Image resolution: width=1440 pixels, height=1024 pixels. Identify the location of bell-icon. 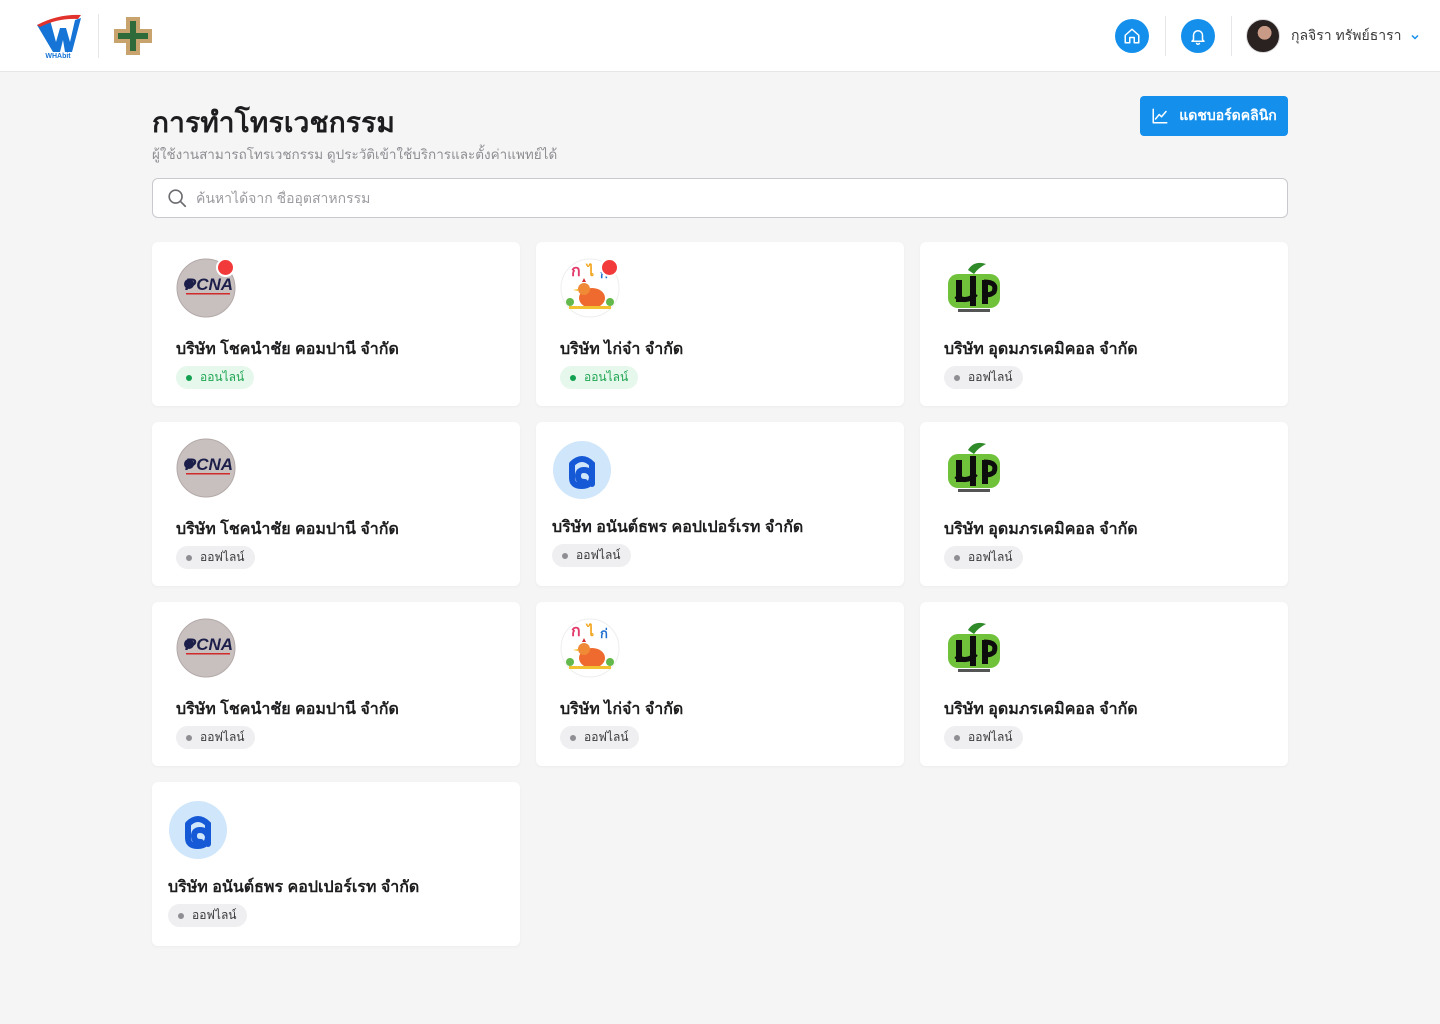
(1198, 37).